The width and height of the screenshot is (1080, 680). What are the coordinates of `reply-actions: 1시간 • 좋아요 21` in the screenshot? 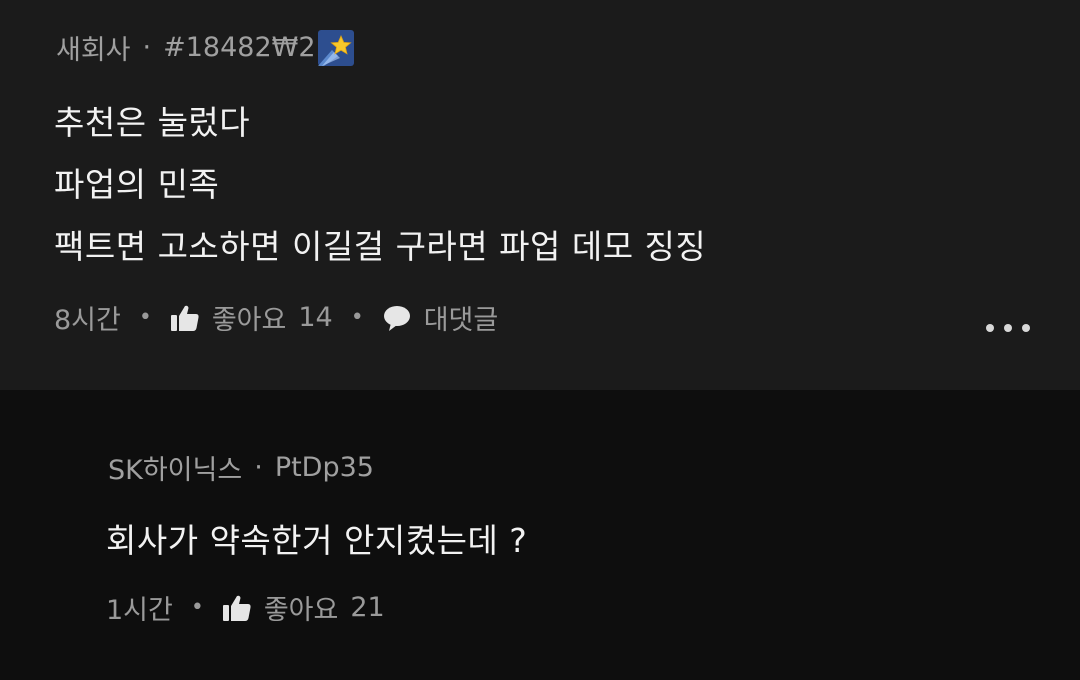 It's located at (245, 607).